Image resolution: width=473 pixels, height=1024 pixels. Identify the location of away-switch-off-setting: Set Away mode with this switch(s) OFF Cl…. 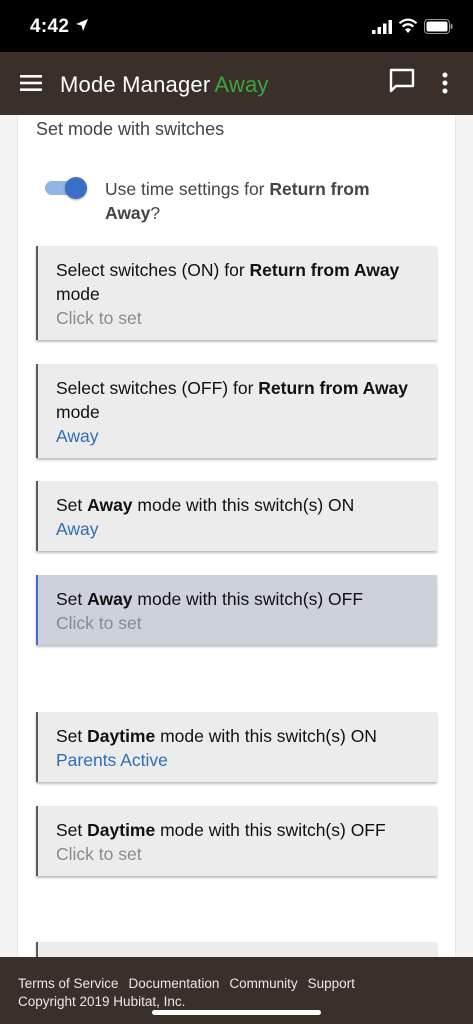
(236, 610).